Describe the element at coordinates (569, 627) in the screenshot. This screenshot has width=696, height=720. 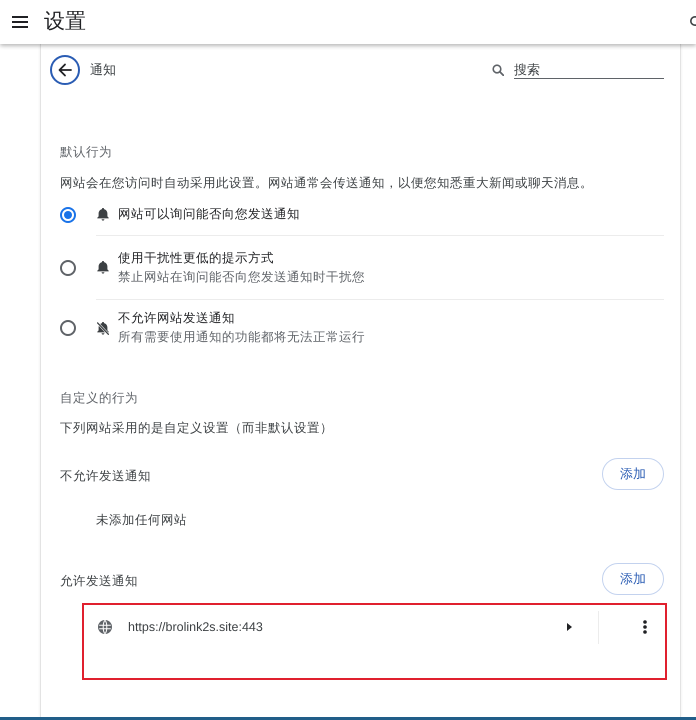
I see `caret-icon` at that location.